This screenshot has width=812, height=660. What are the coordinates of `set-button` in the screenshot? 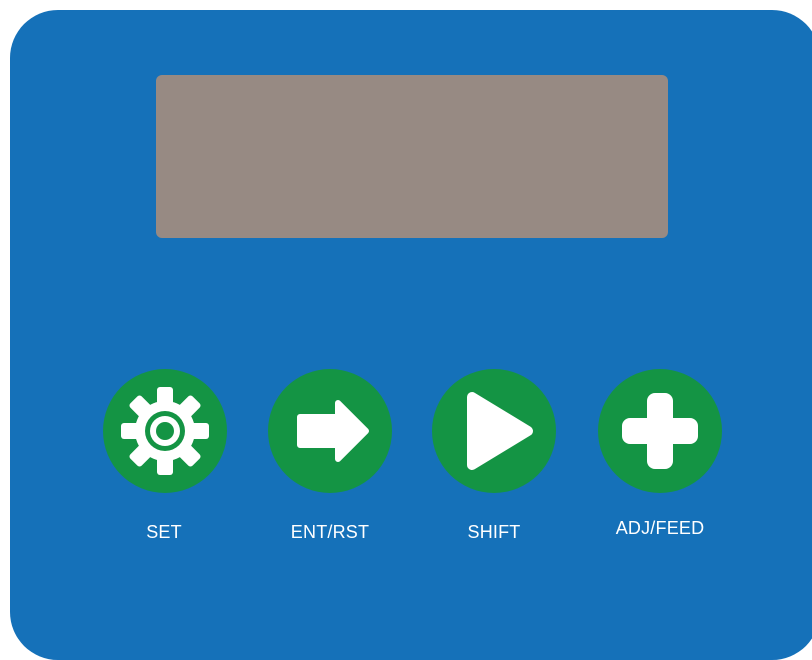 It's located at (165, 431).